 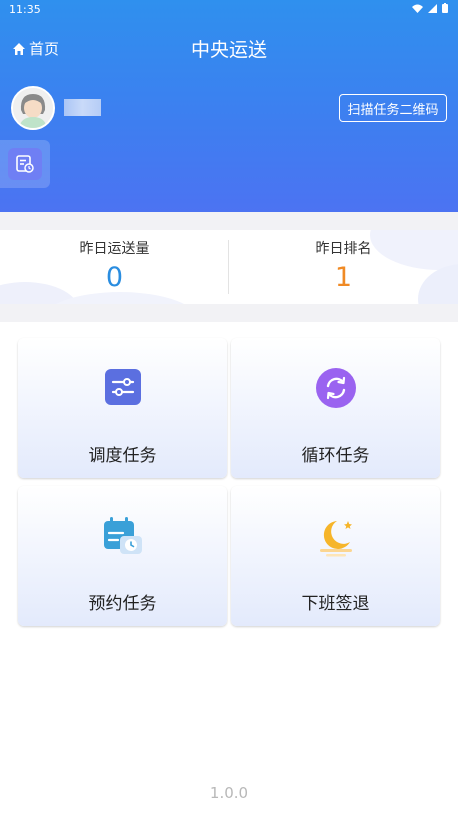 I want to click on stat-label: 昨日排名, so click(x=343, y=249).